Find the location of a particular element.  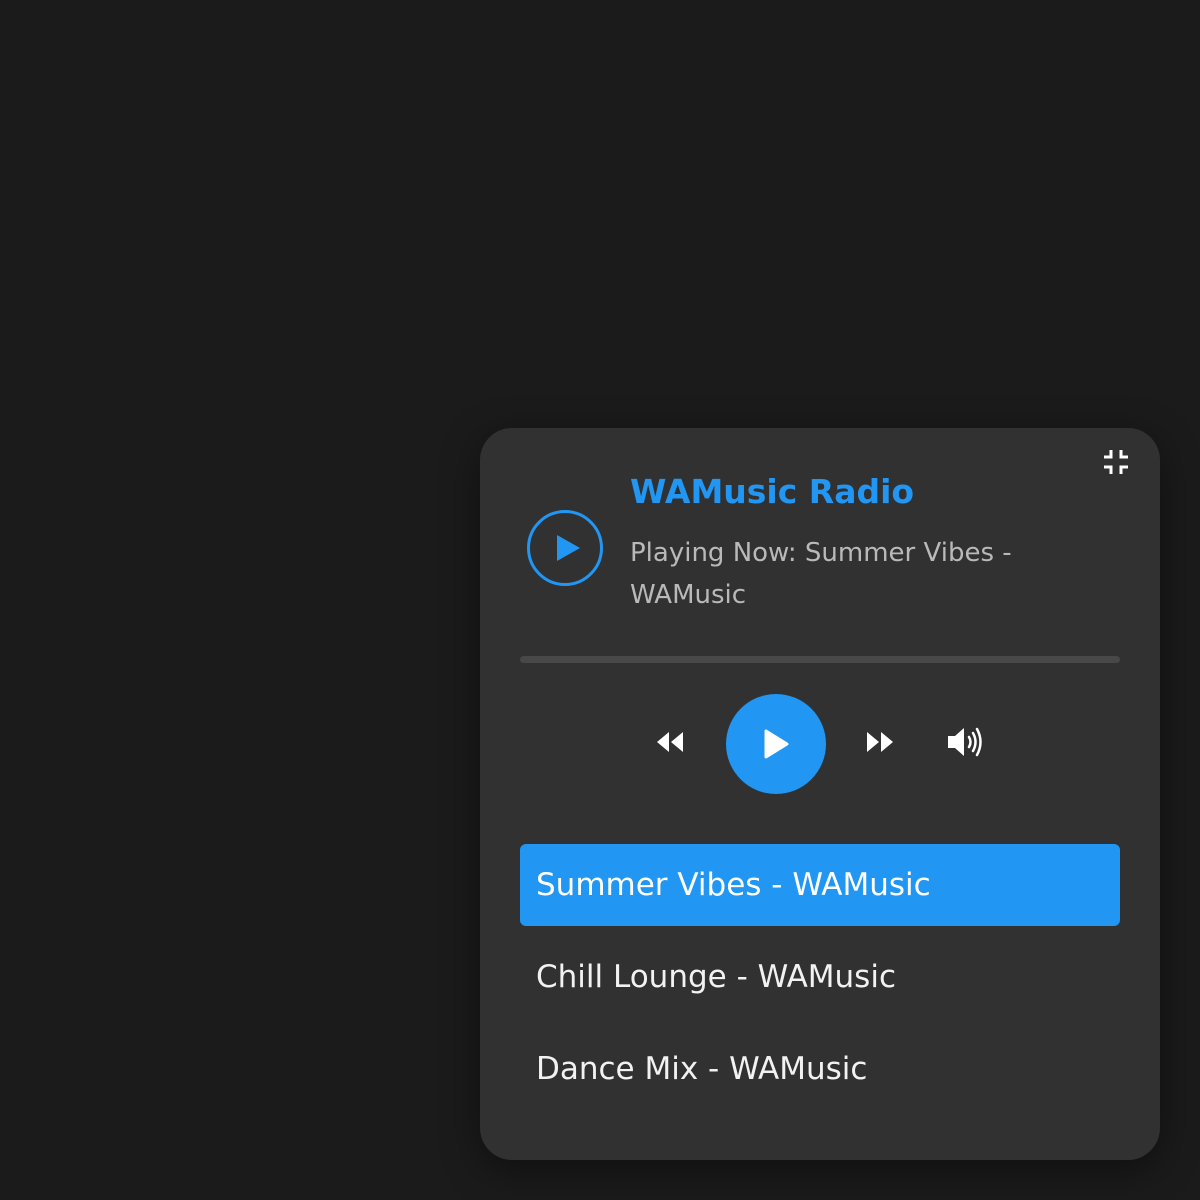

volume-button is located at coordinates (965, 742).